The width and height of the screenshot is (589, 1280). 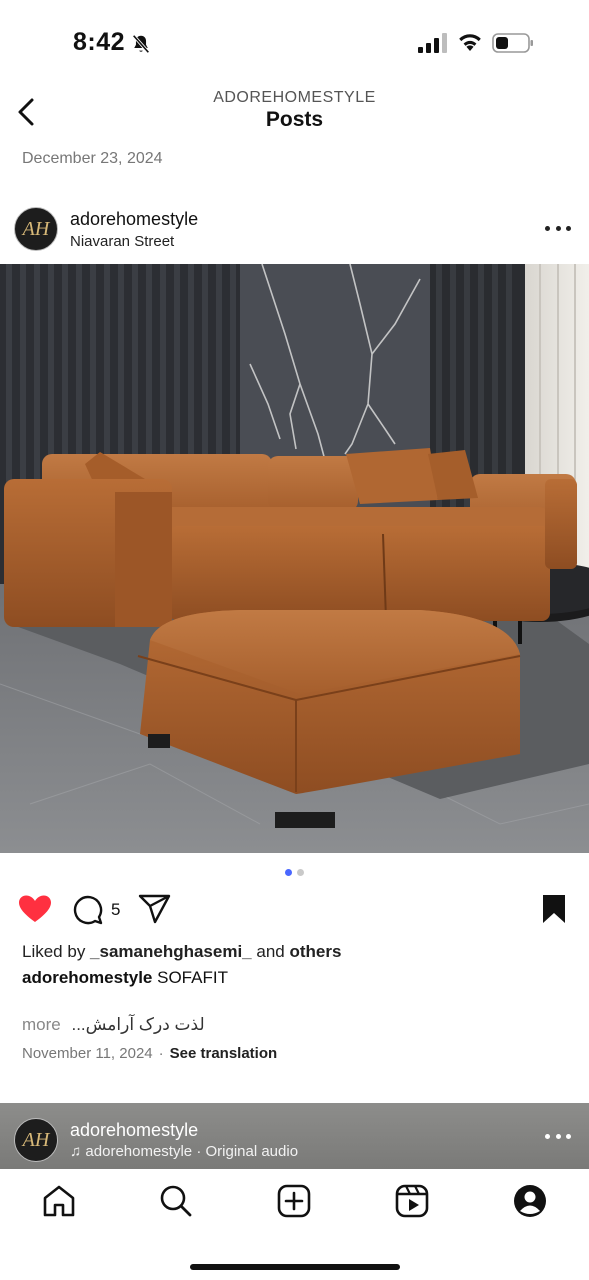 I want to click on profile-icon, so click(x=530, y=1201).